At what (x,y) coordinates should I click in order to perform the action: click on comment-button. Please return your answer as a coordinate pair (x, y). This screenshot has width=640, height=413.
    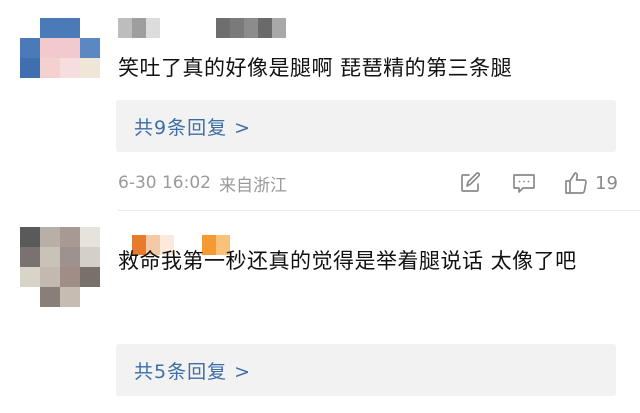
    Looking at the image, I should click on (524, 183).